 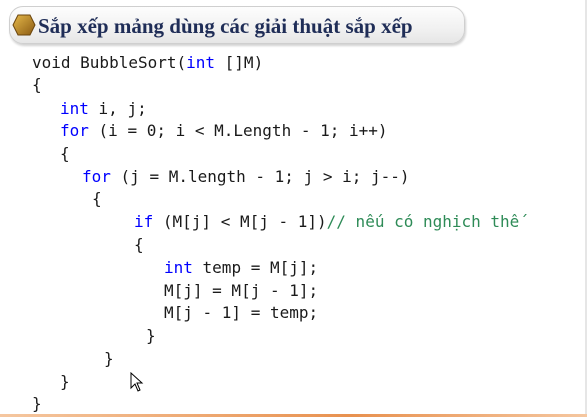 What do you see at coordinates (423, 221) in the screenshot?
I see `code-comment: // nếu có nghịch thế` at bounding box center [423, 221].